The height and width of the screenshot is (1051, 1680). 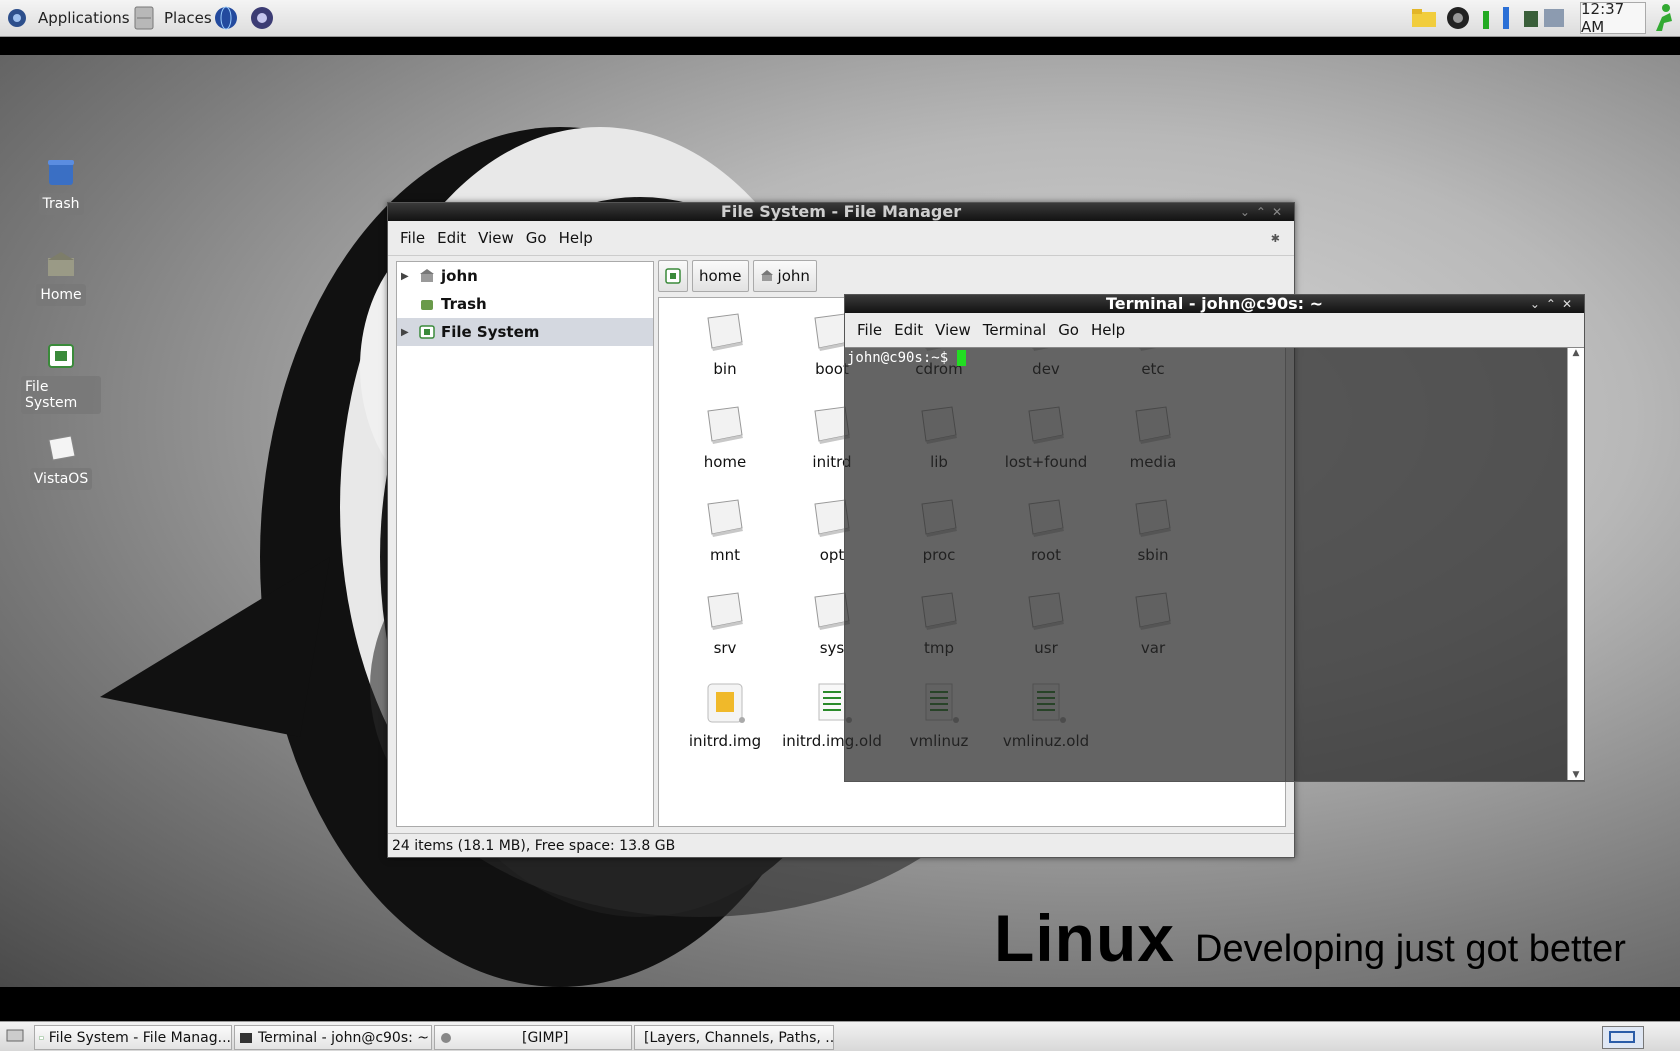 What do you see at coordinates (1206, 358) in the screenshot?
I see `prompt-line: john@c90s:~$` at bounding box center [1206, 358].